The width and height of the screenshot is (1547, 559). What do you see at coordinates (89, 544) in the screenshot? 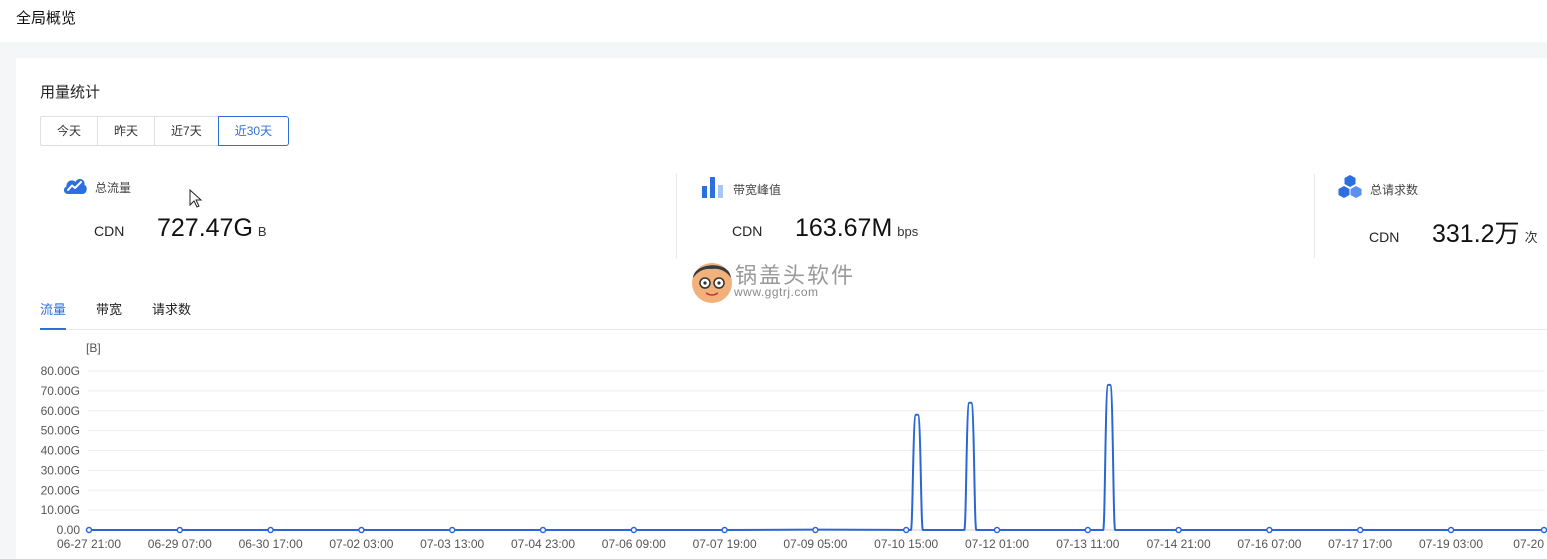
I see `x-tick-label: 06-27 21:00` at bounding box center [89, 544].